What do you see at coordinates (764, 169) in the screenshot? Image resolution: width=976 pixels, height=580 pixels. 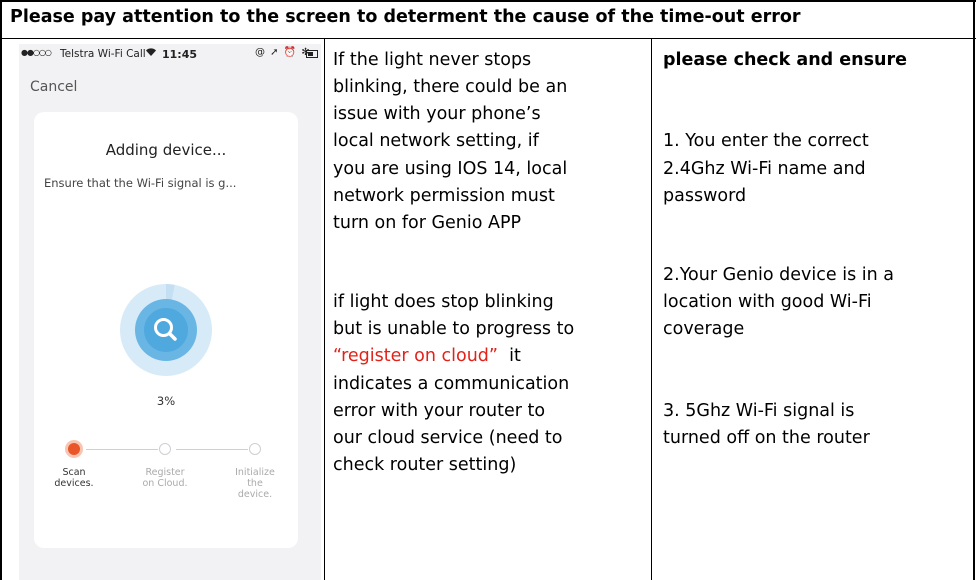 I see `right-line-2: 2.4Ghz Wi-Fi name and` at bounding box center [764, 169].